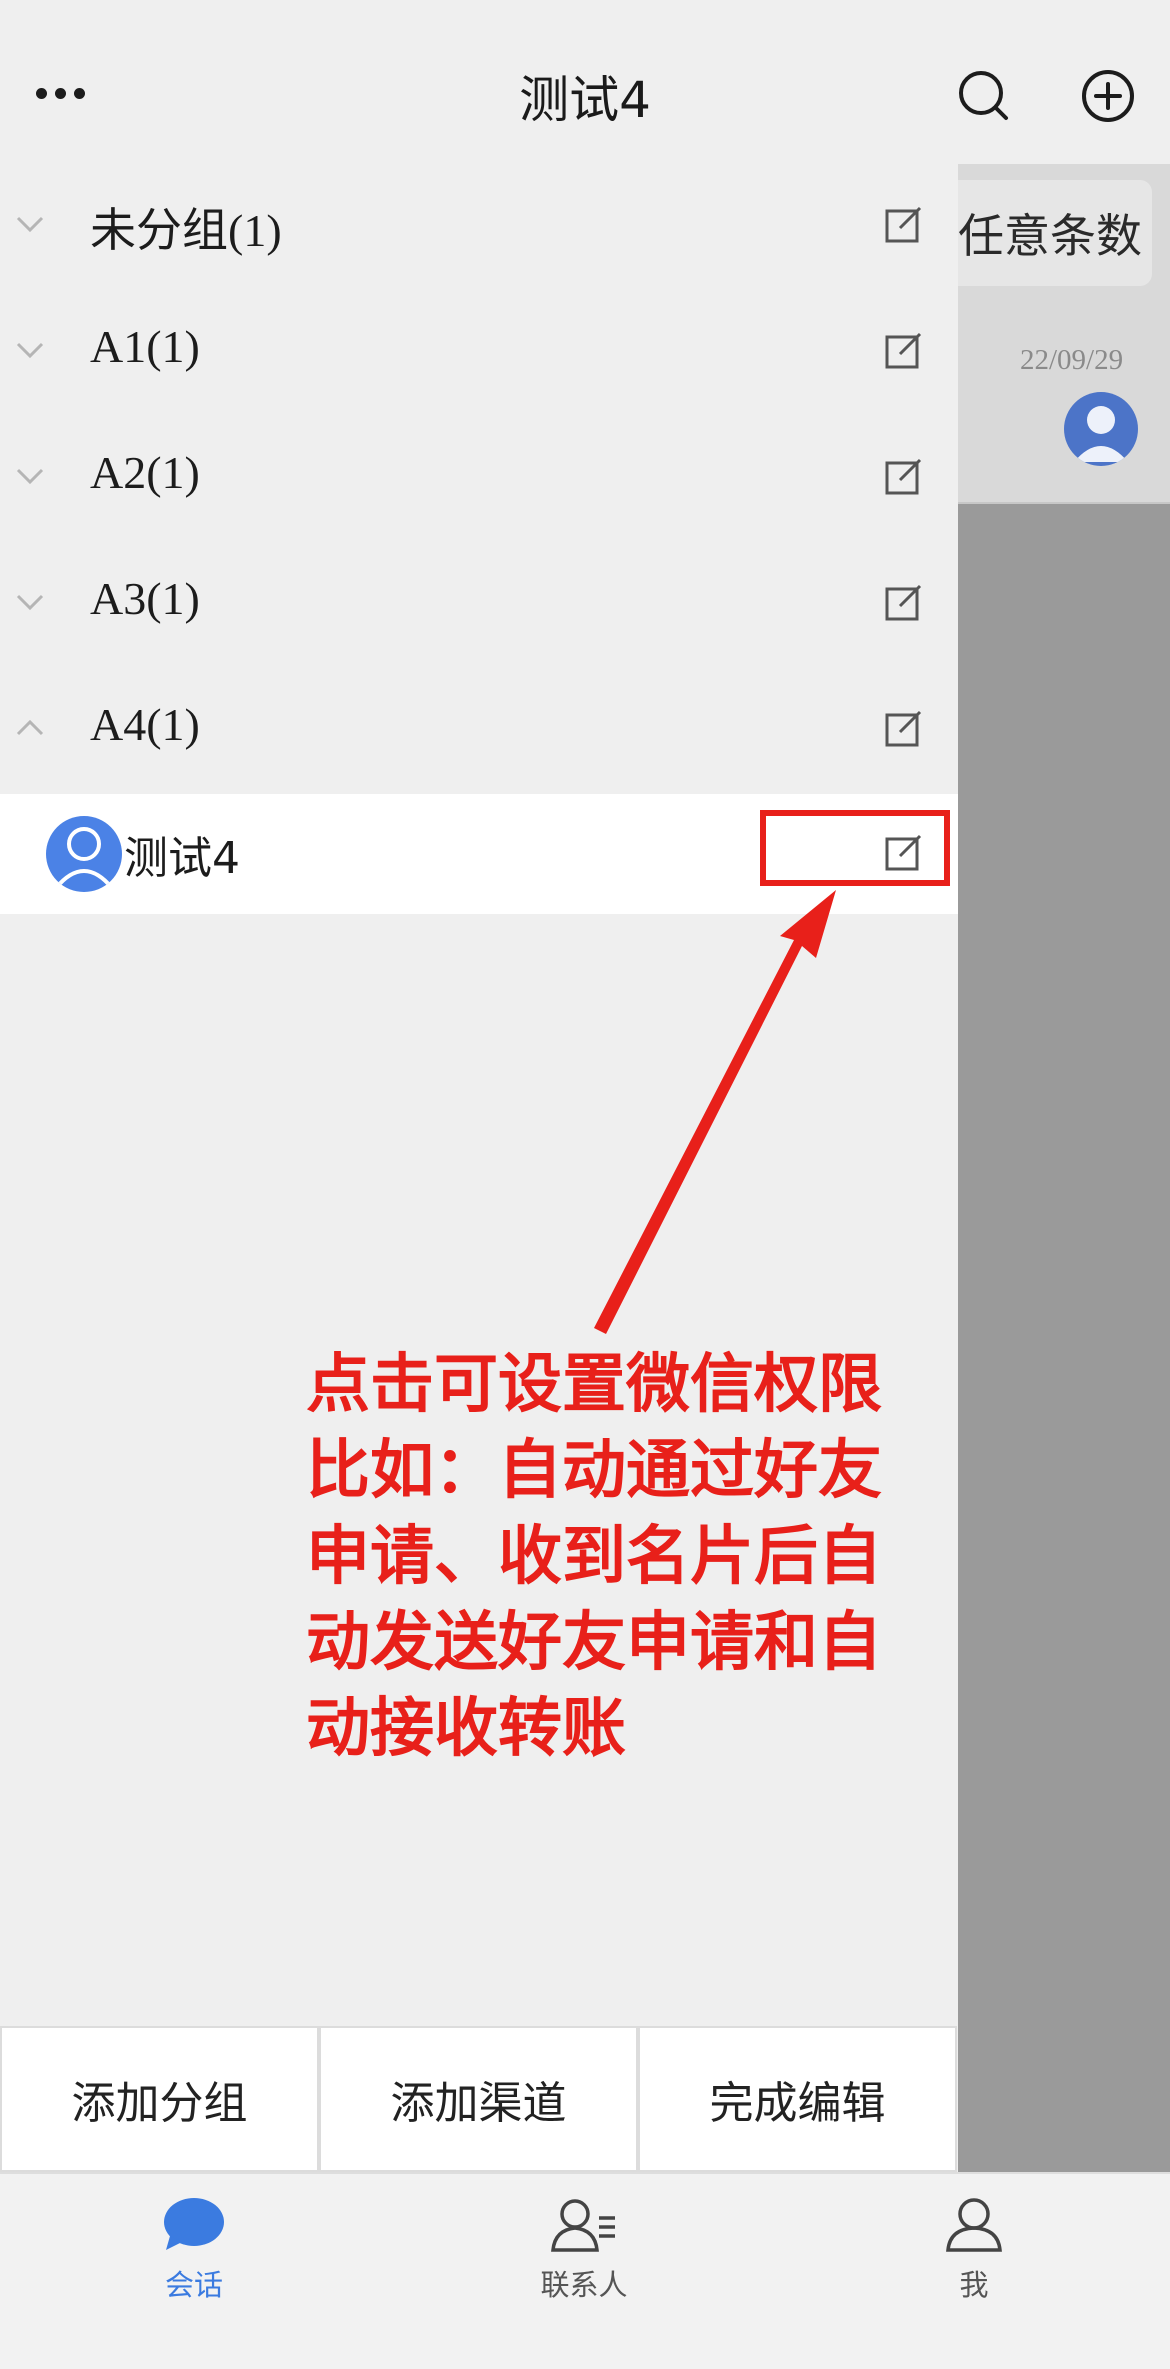  Describe the element at coordinates (974, 2225) in the screenshot. I see `user-icon` at that location.